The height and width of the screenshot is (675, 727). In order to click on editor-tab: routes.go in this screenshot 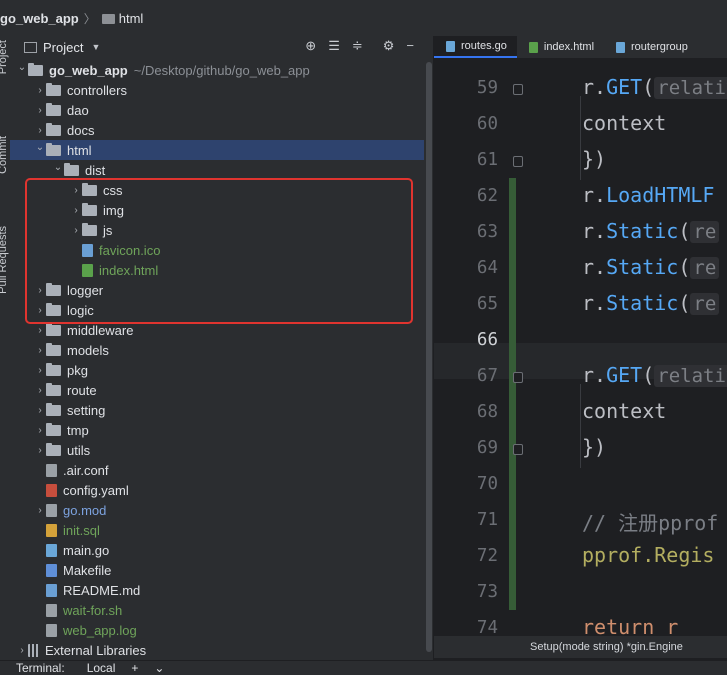, I will do `click(475, 47)`.